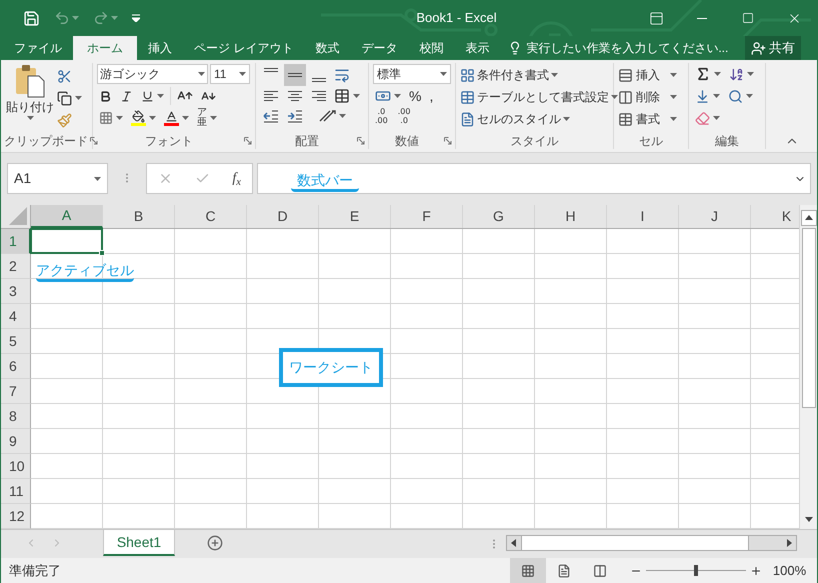 The image size is (818, 583). Describe the element at coordinates (696, 570) in the screenshot. I see `zoom-slider` at that location.